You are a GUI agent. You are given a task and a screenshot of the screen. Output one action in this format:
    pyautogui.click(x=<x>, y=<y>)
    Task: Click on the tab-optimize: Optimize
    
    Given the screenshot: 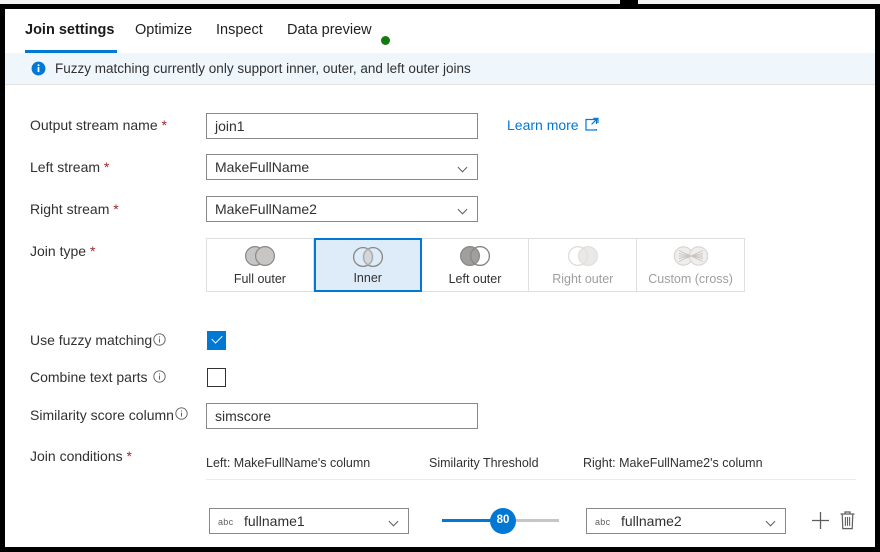 What is the action you would take?
    pyautogui.click(x=163, y=30)
    